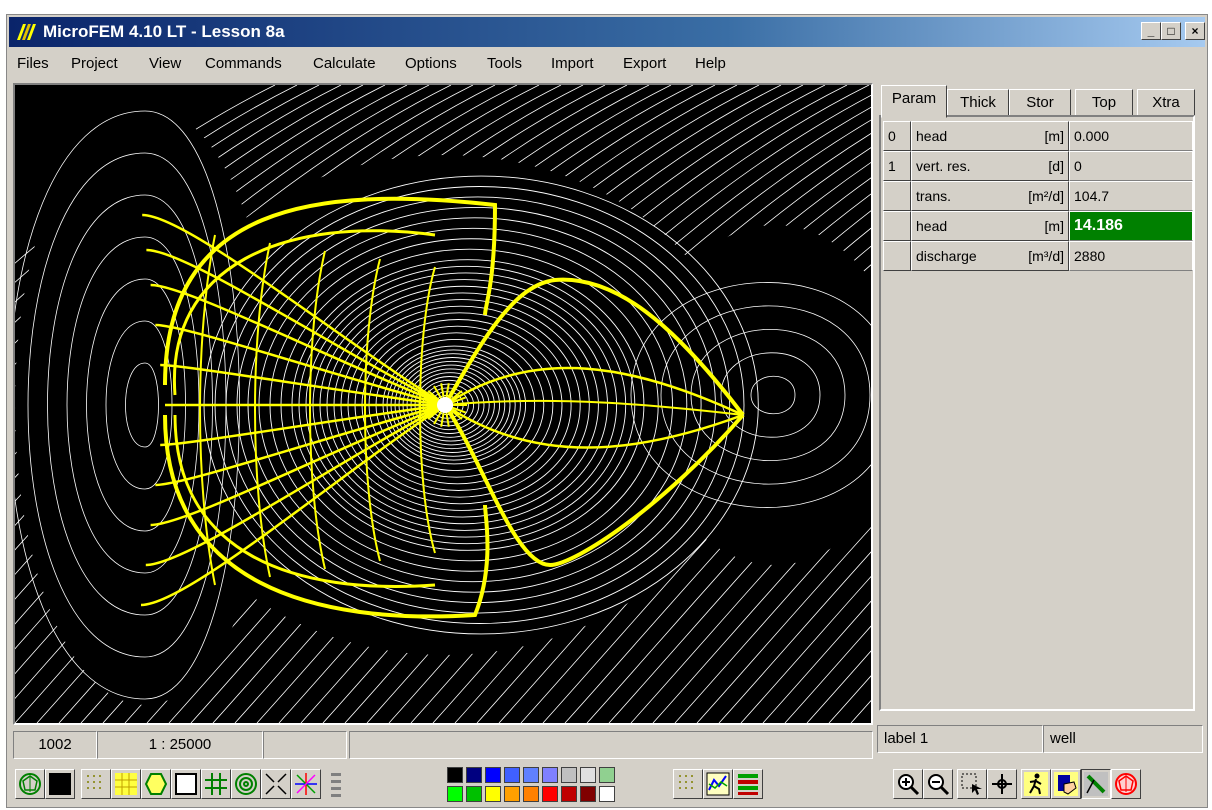 The image size is (1212, 810). What do you see at coordinates (1066, 784) in the screenshot?
I see `book-hand-button` at bounding box center [1066, 784].